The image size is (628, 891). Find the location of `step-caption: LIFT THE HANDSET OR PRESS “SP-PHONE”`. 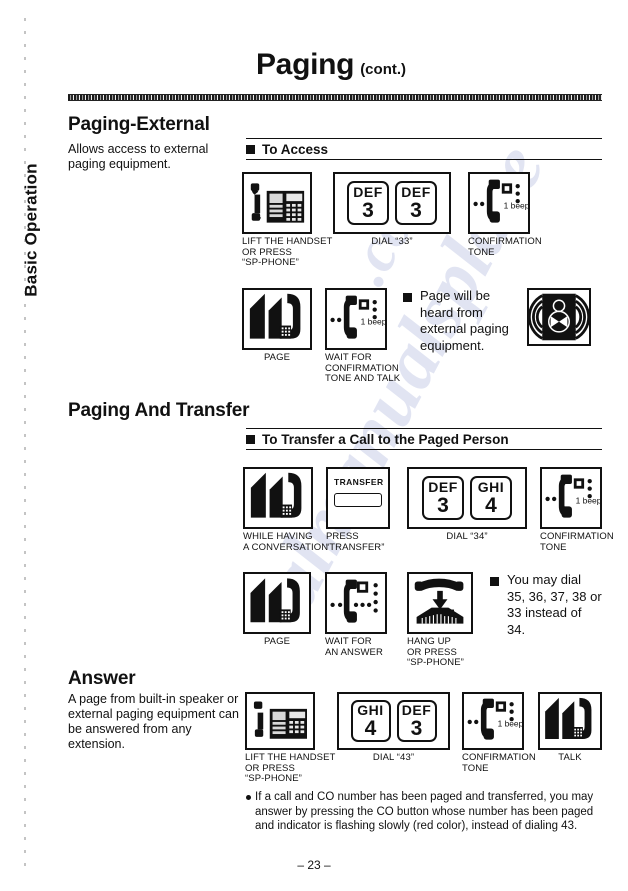

step-caption: LIFT THE HANDSET OR PRESS “SP-PHONE” is located at coordinates (287, 252).